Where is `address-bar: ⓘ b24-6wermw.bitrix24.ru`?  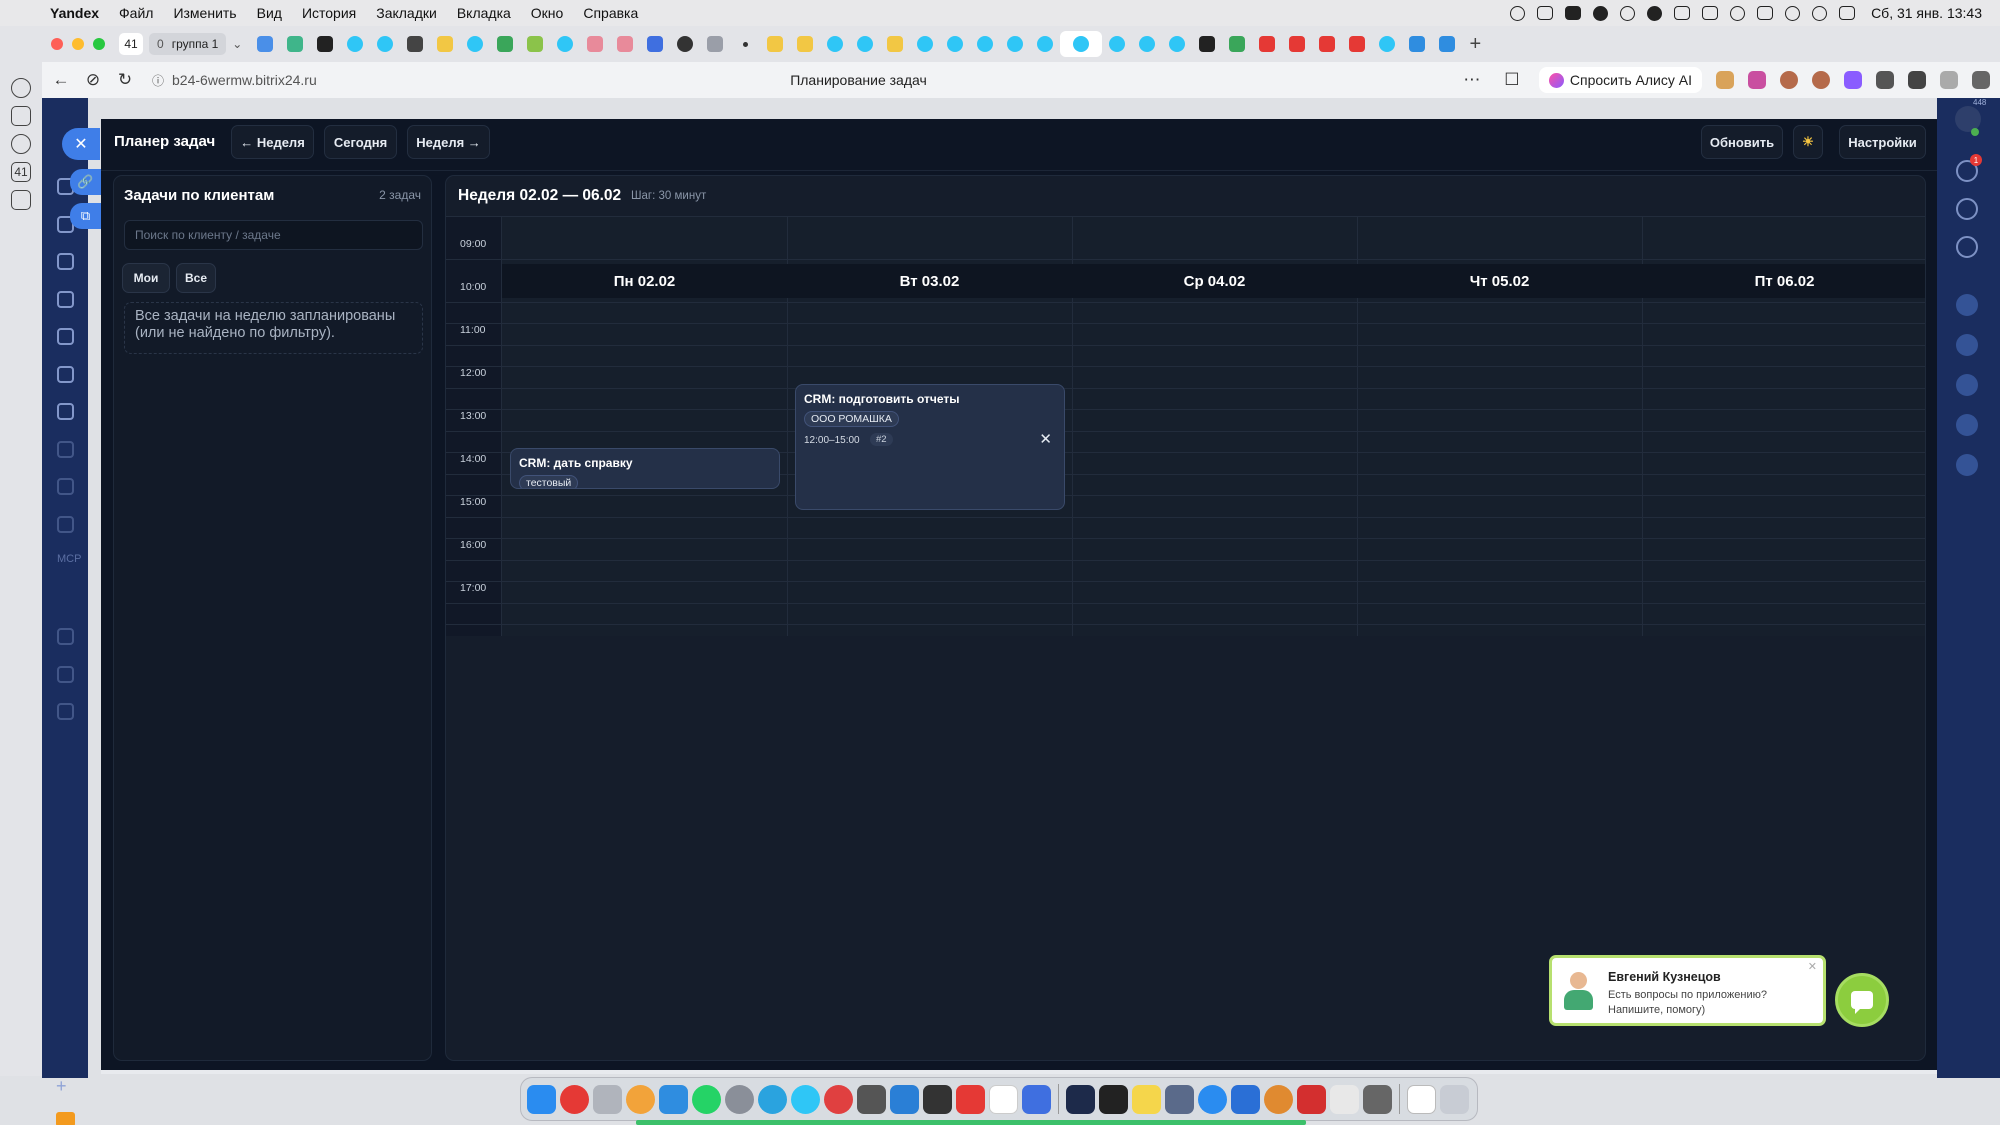 address-bar: ⓘ b24-6wermw.bitrix24.ru is located at coordinates (234, 80).